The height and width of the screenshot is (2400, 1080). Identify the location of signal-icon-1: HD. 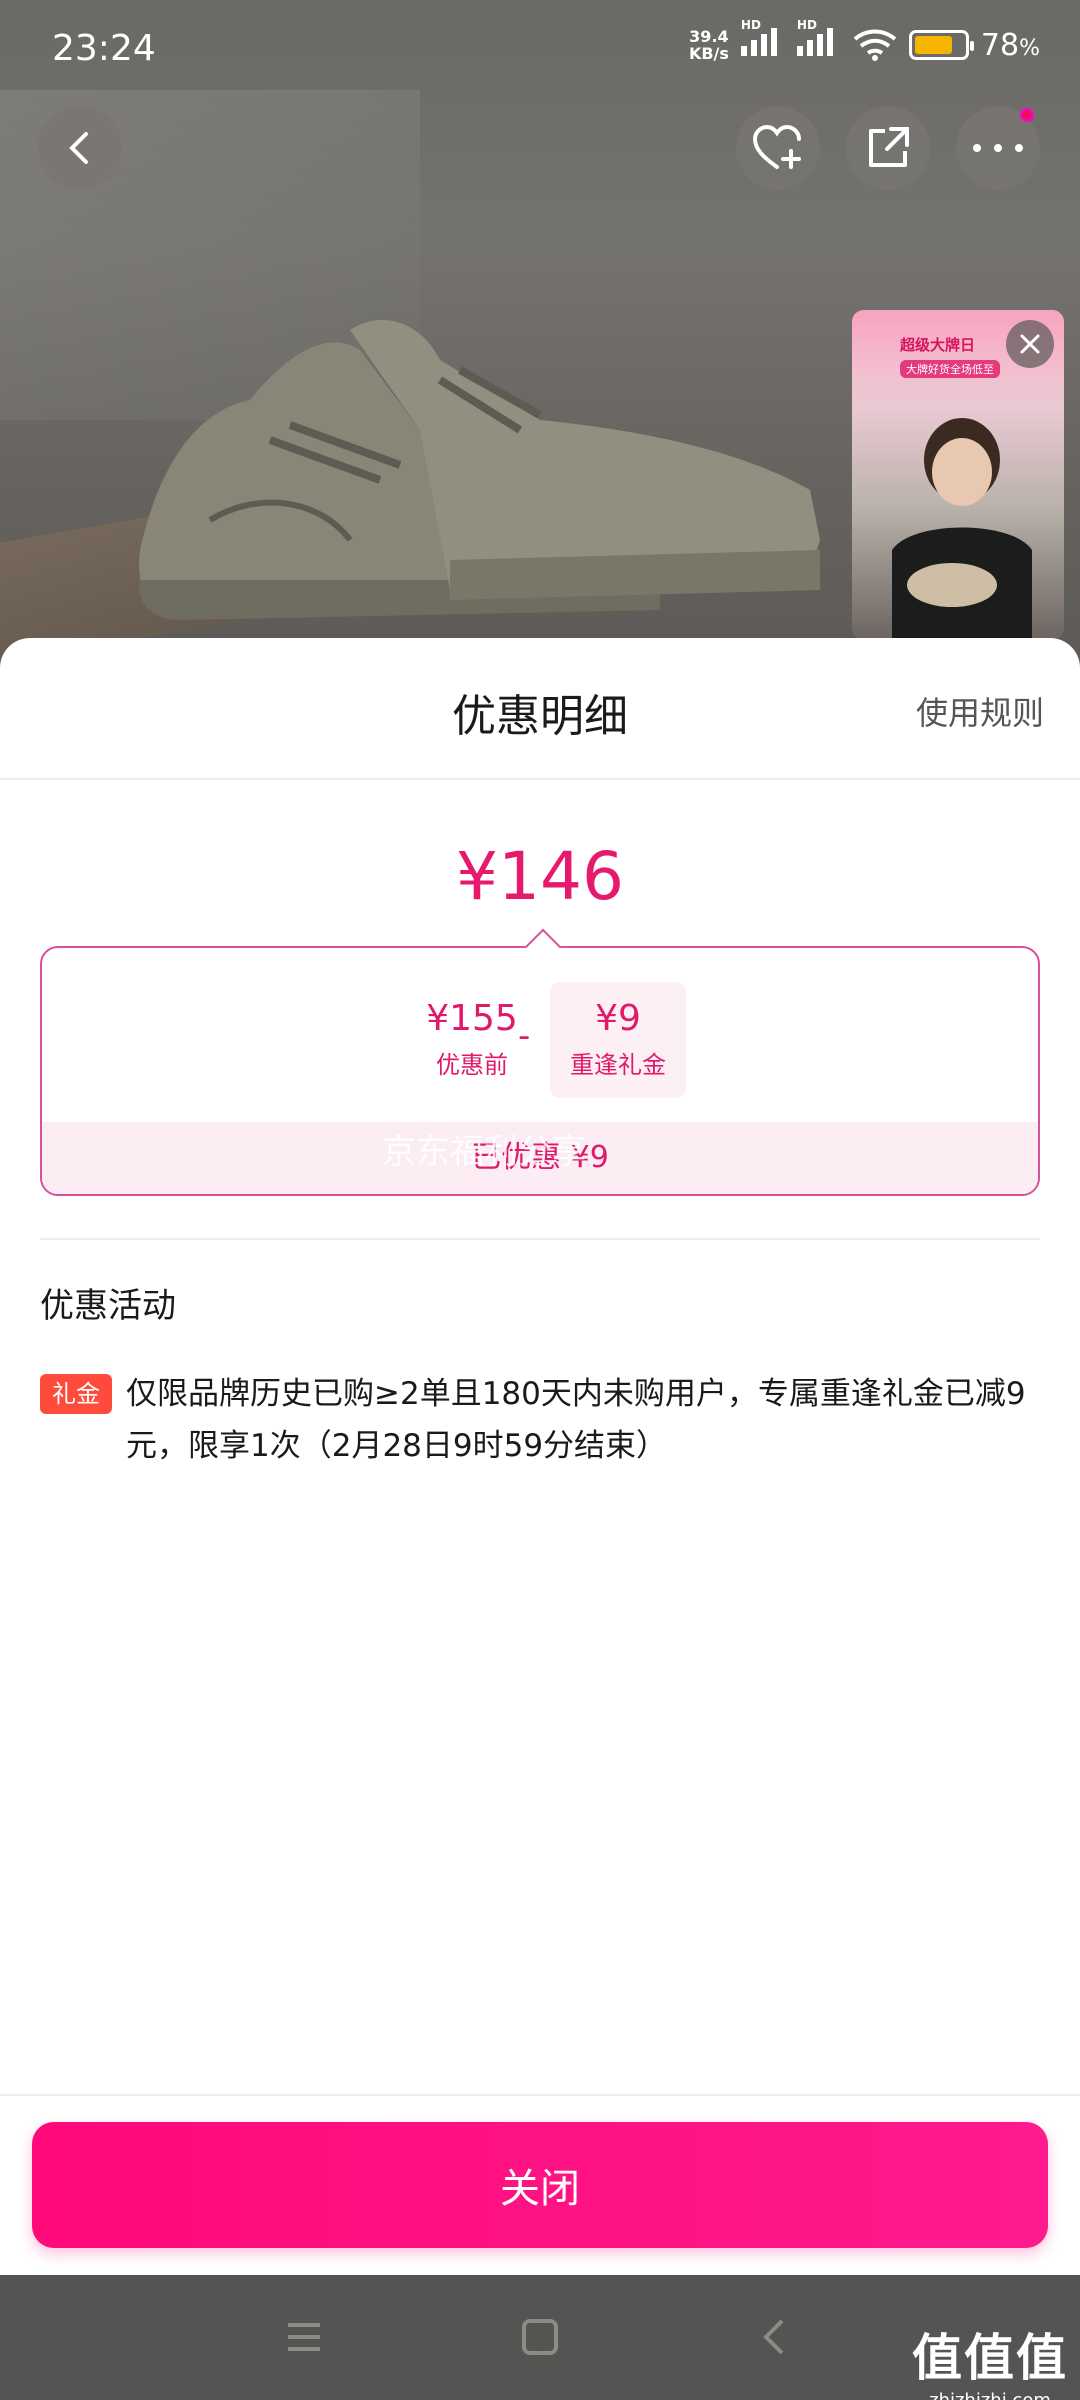
(762, 41).